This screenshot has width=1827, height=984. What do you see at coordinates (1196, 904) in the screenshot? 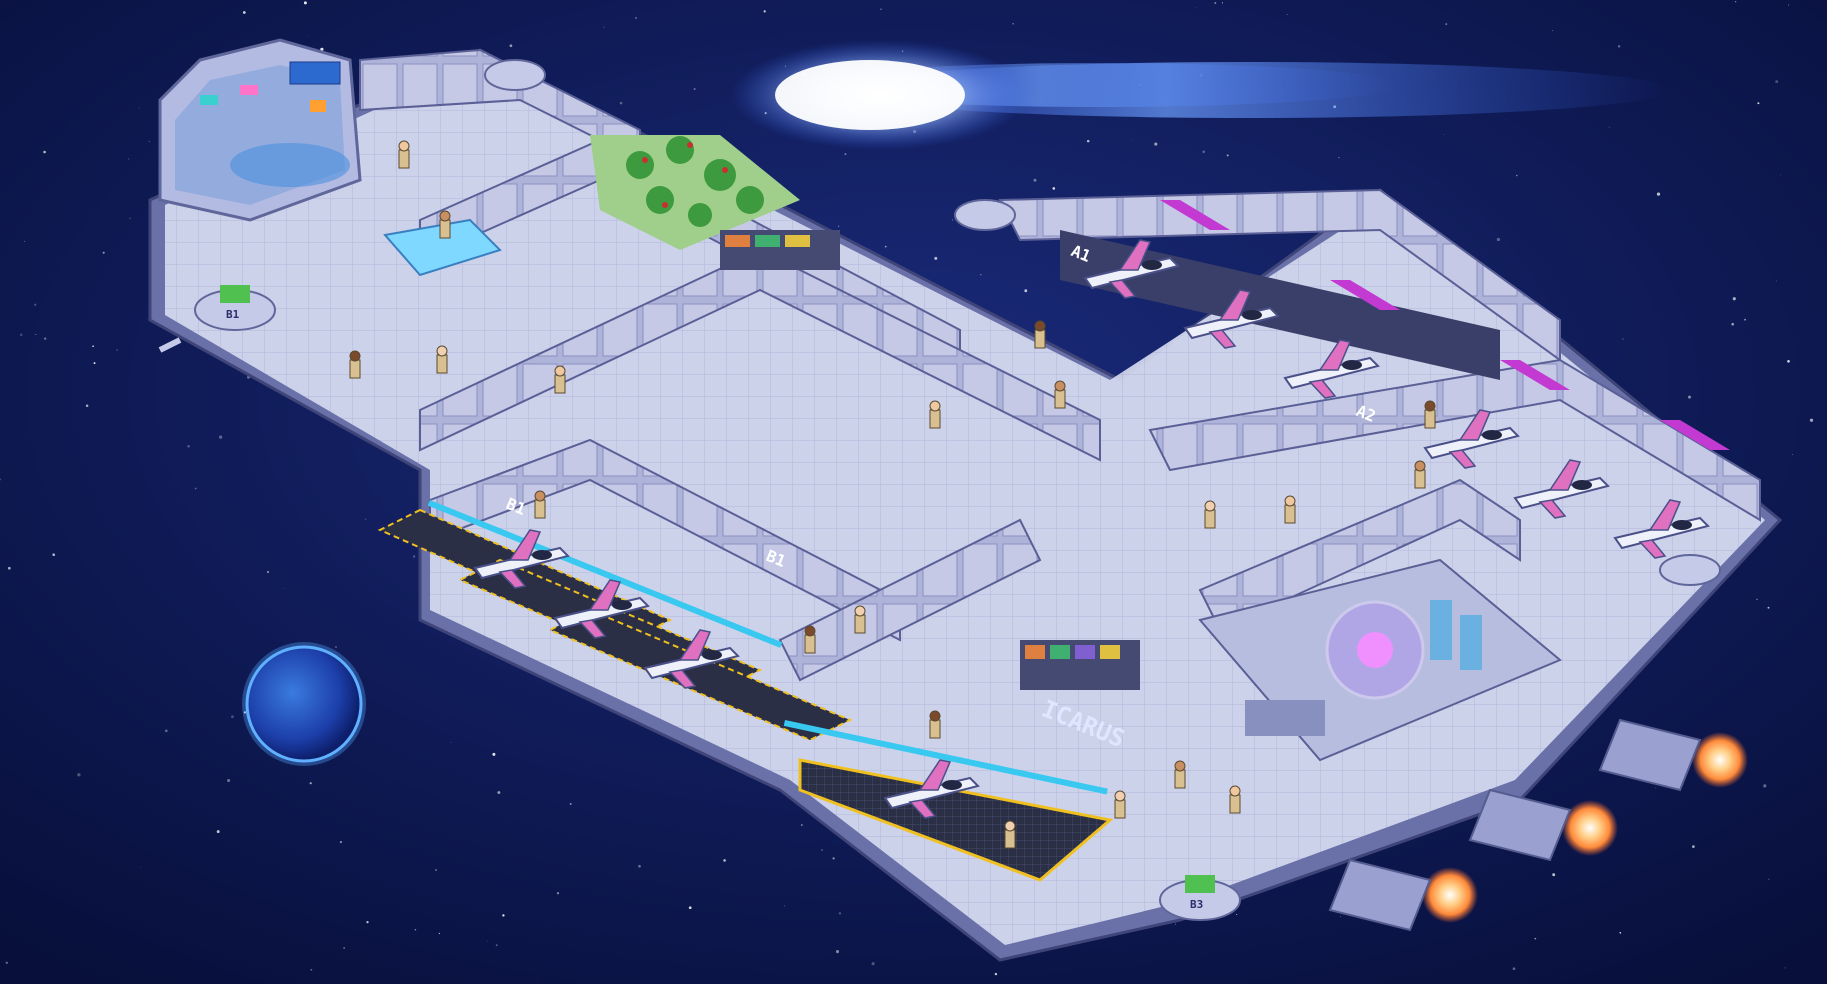
I see `pod-label-b3: B3` at bounding box center [1196, 904].